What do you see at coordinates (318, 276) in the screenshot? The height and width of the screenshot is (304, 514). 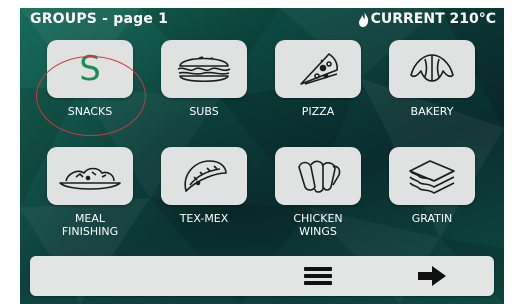 I see `menu-icon` at bounding box center [318, 276].